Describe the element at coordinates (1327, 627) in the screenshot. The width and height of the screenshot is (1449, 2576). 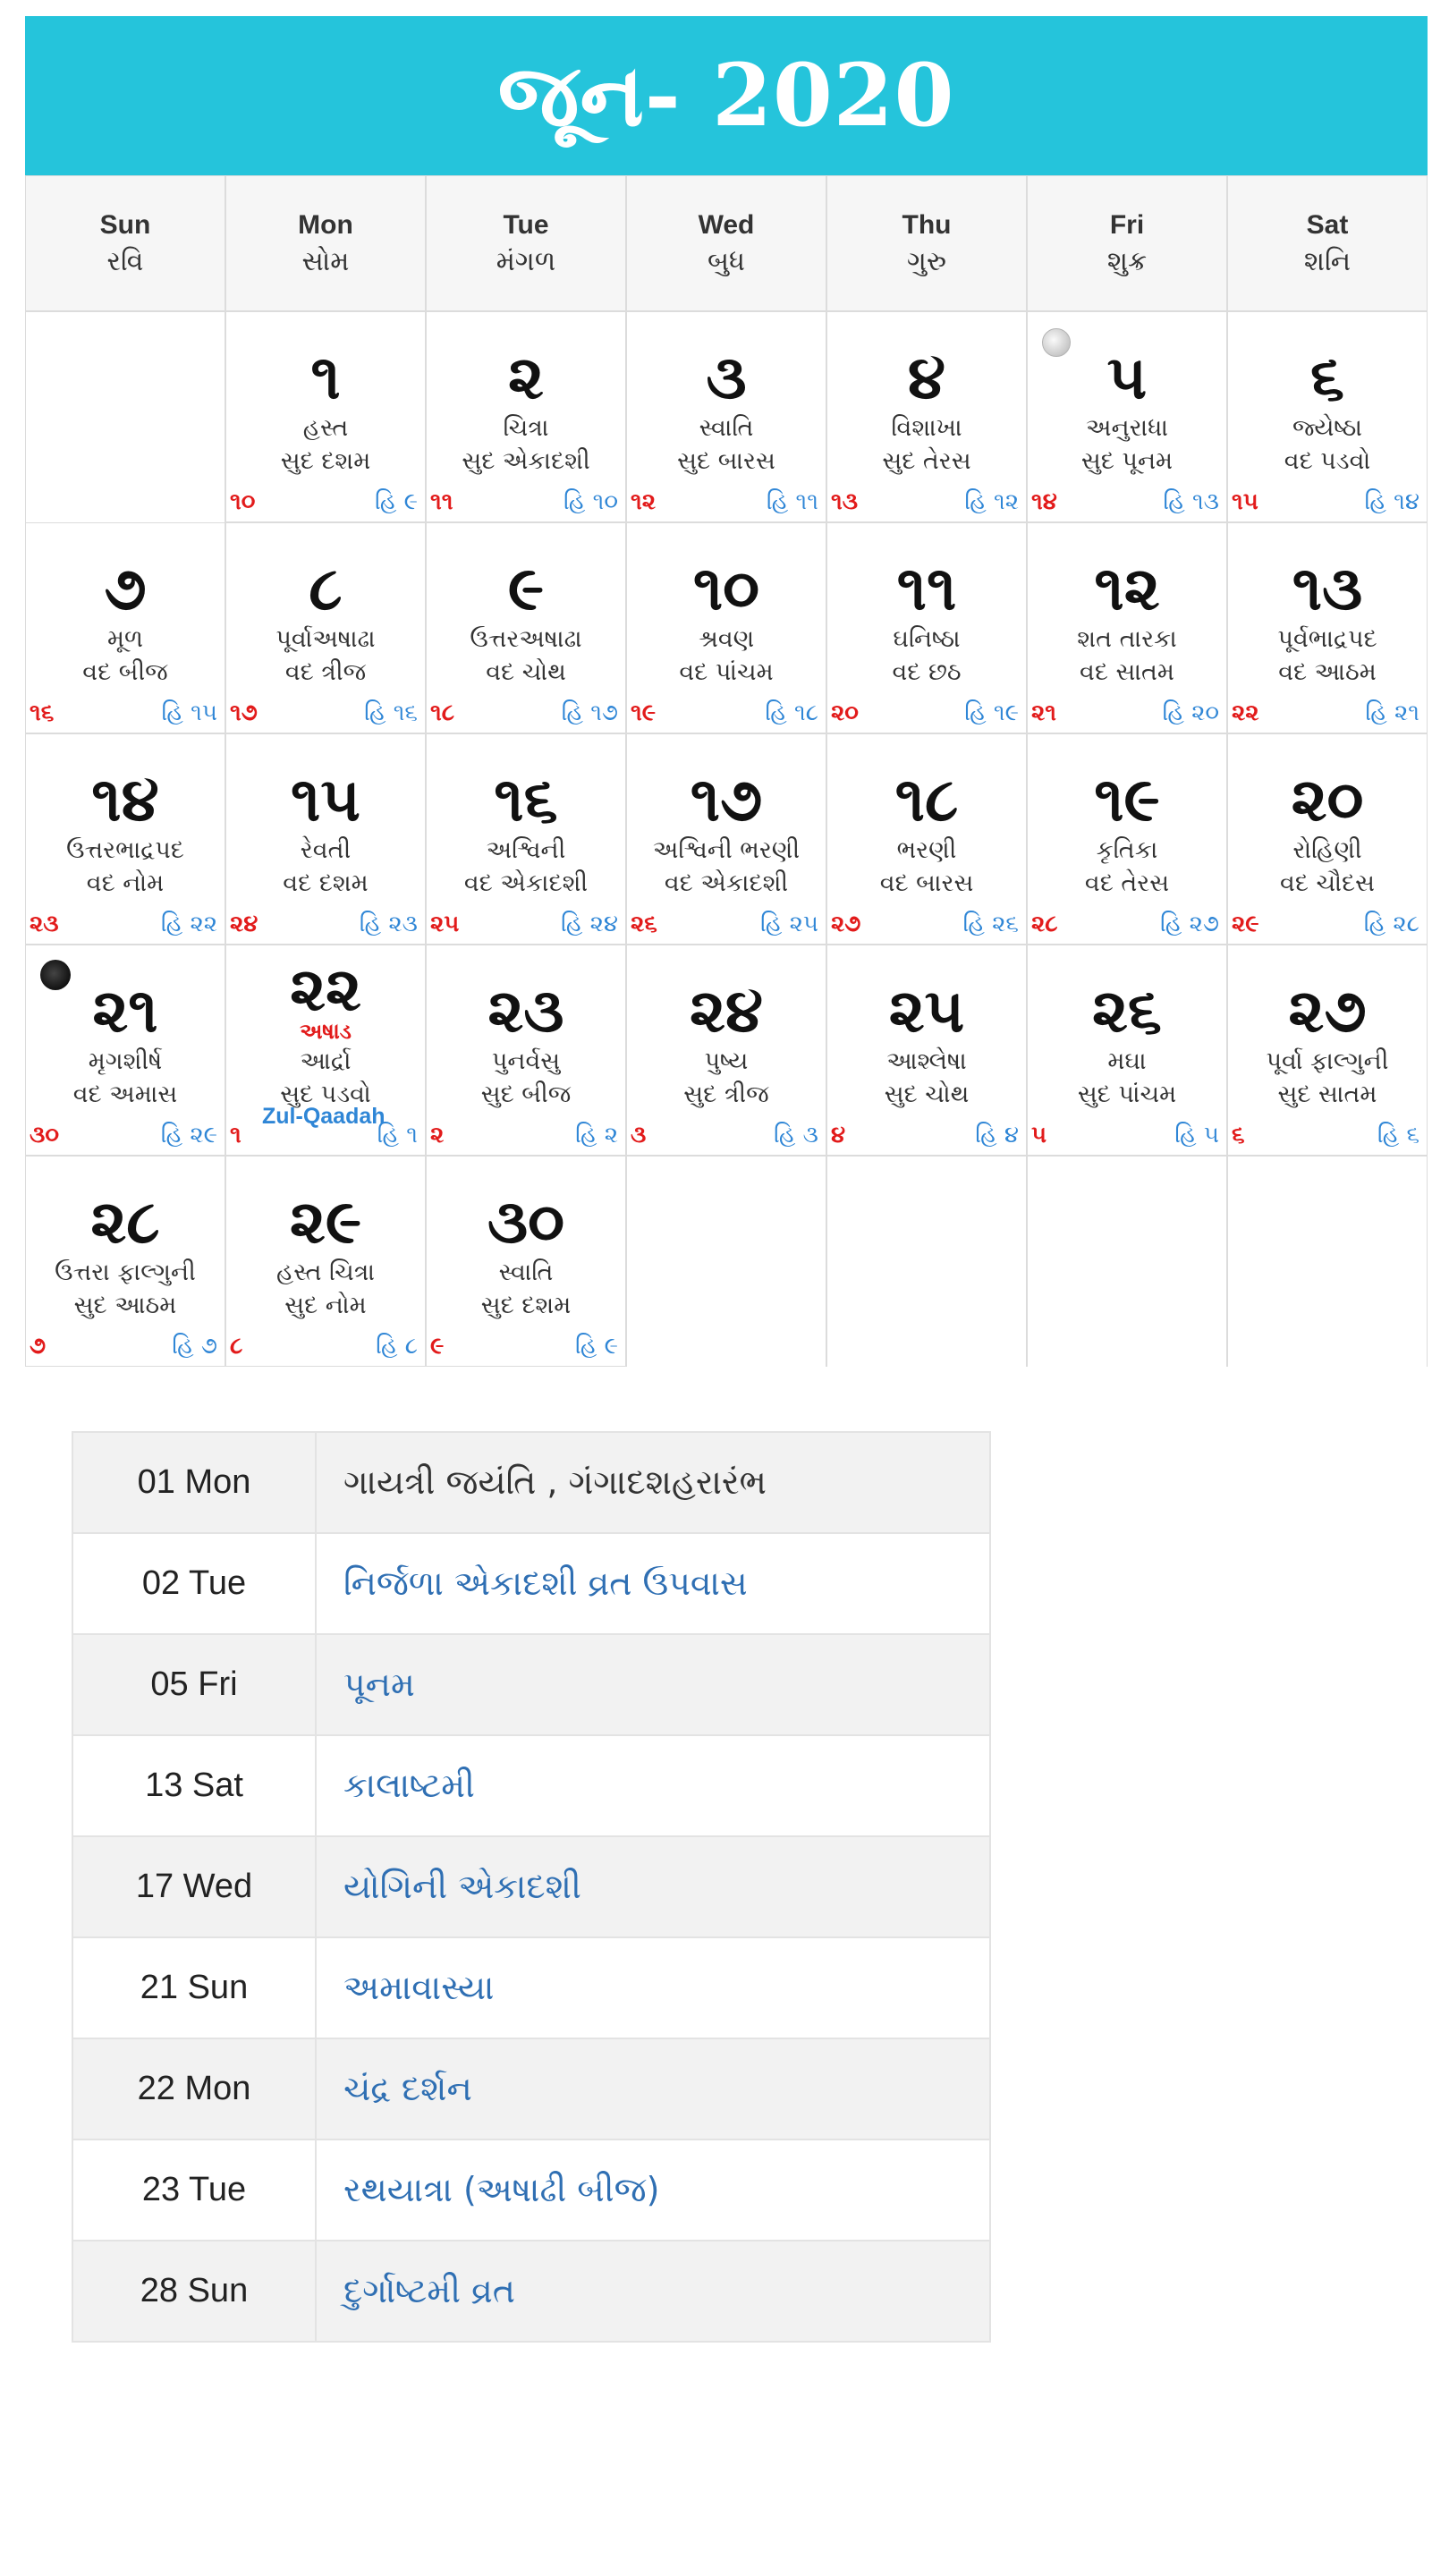
I see `day-cell: ૧૩ પૂર્વભાદ્રપદ વદ આઠમ ૨૨ હિ ૨૧` at that location.